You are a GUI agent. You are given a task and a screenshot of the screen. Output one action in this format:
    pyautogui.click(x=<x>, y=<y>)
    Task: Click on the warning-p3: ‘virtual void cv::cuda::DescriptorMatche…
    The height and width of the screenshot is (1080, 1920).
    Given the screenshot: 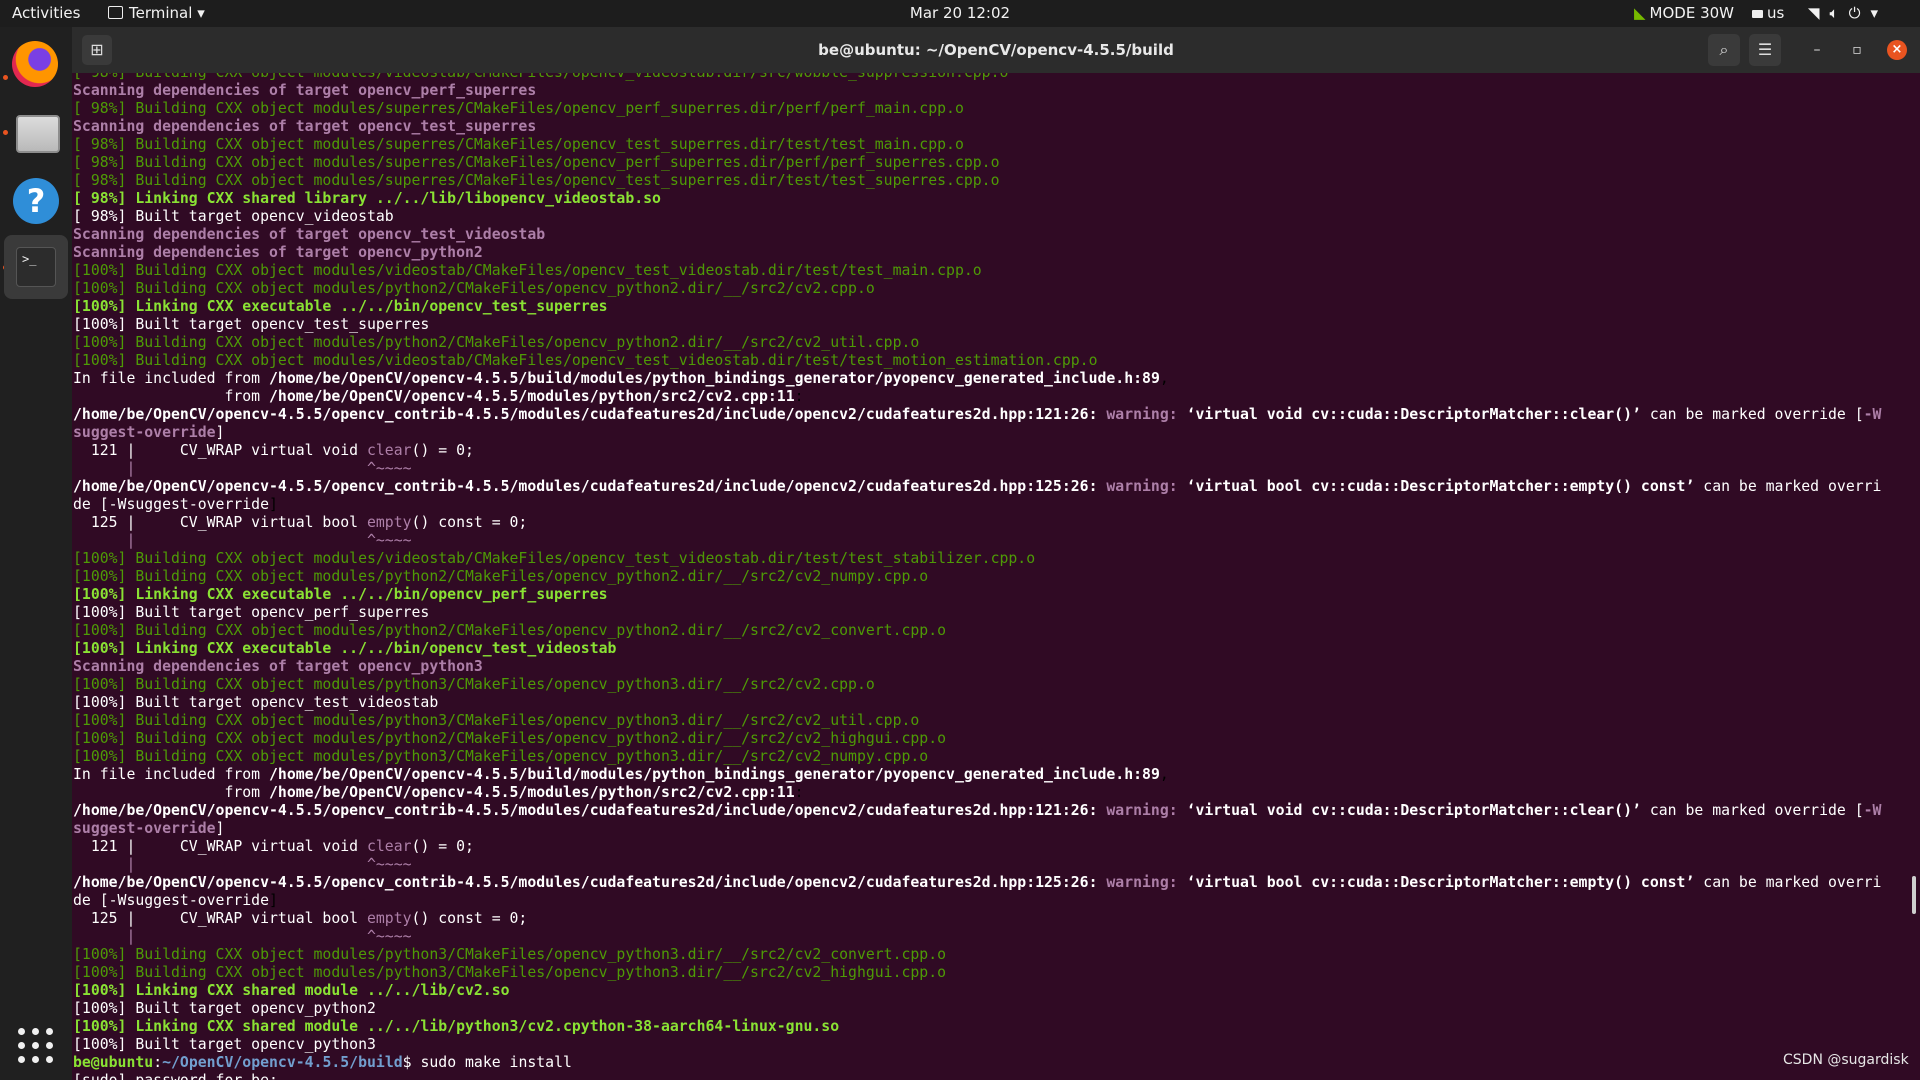 What is the action you would take?
    pyautogui.click(x=1413, y=414)
    